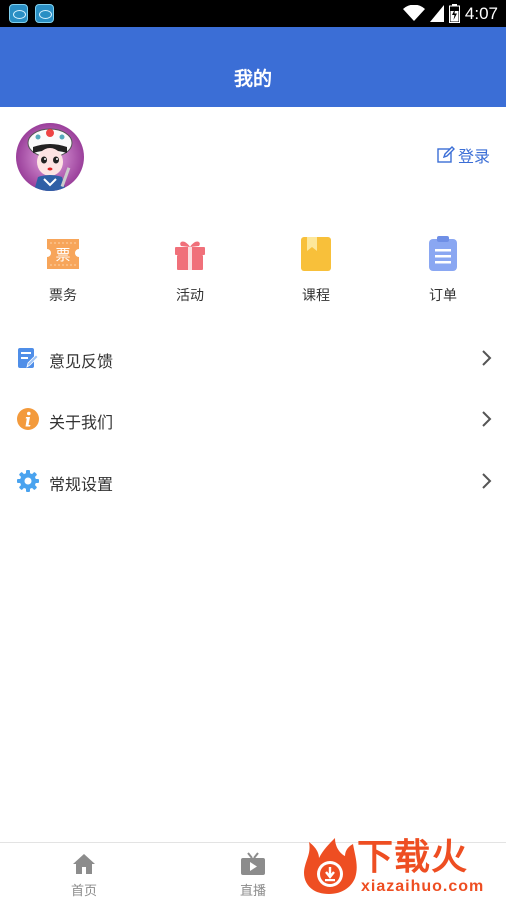 Image resolution: width=506 pixels, height=900 pixels. What do you see at coordinates (28, 481) in the screenshot?
I see `settings-gear-icon` at bounding box center [28, 481].